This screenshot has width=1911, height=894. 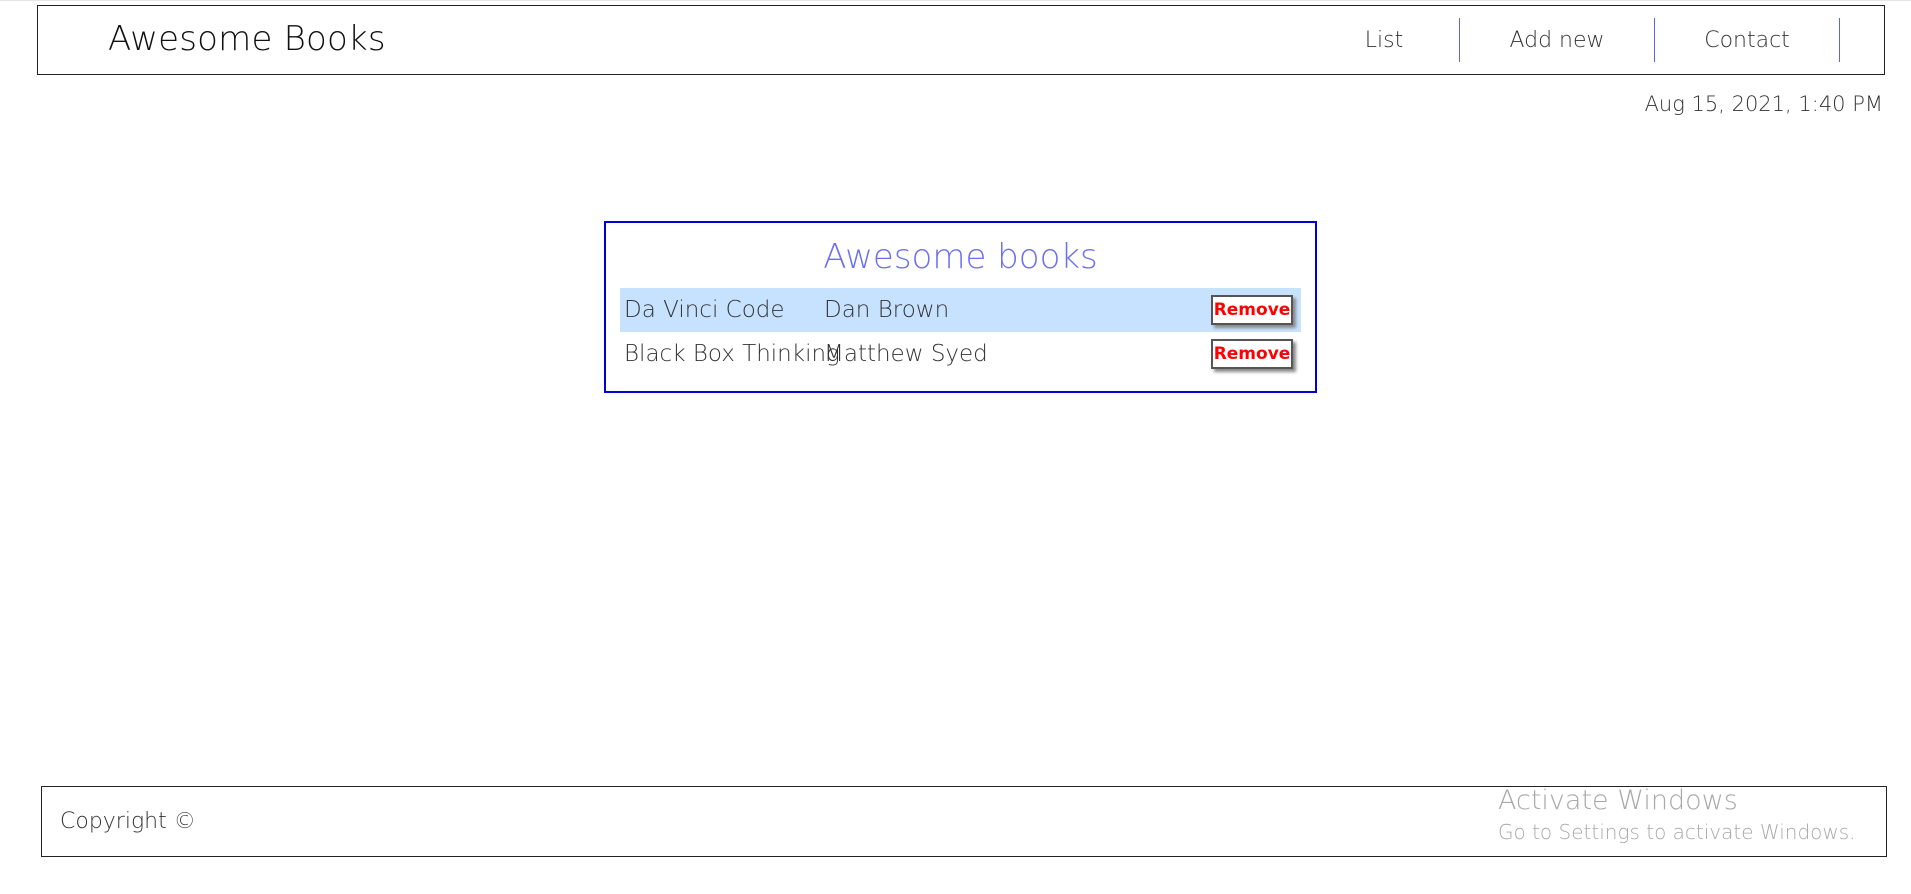 I want to click on books-list-title: Awesome books, so click(x=960, y=257).